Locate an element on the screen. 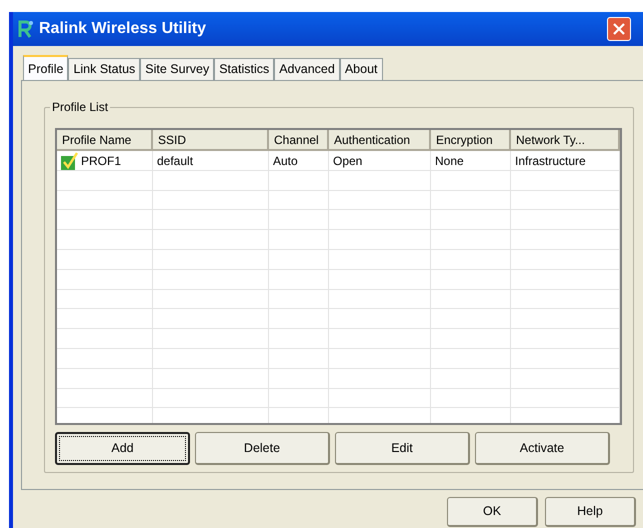 This screenshot has height=528, width=643. window-title: Ralink Wireless Utility is located at coordinates (122, 29).